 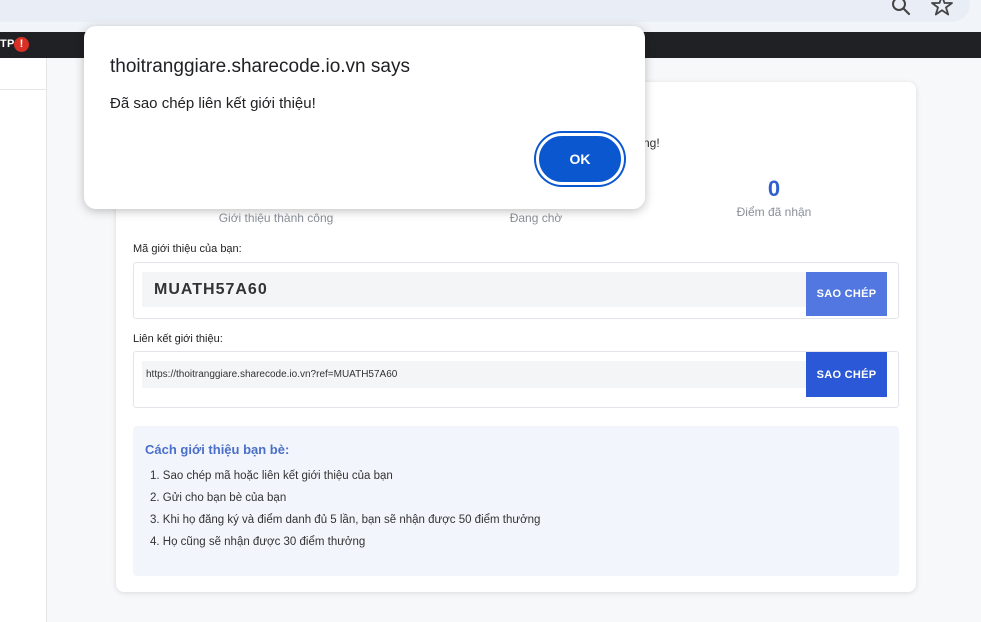 What do you see at coordinates (23, 89) in the screenshot?
I see `sidebar-divider` at bounding box center [23, 89].